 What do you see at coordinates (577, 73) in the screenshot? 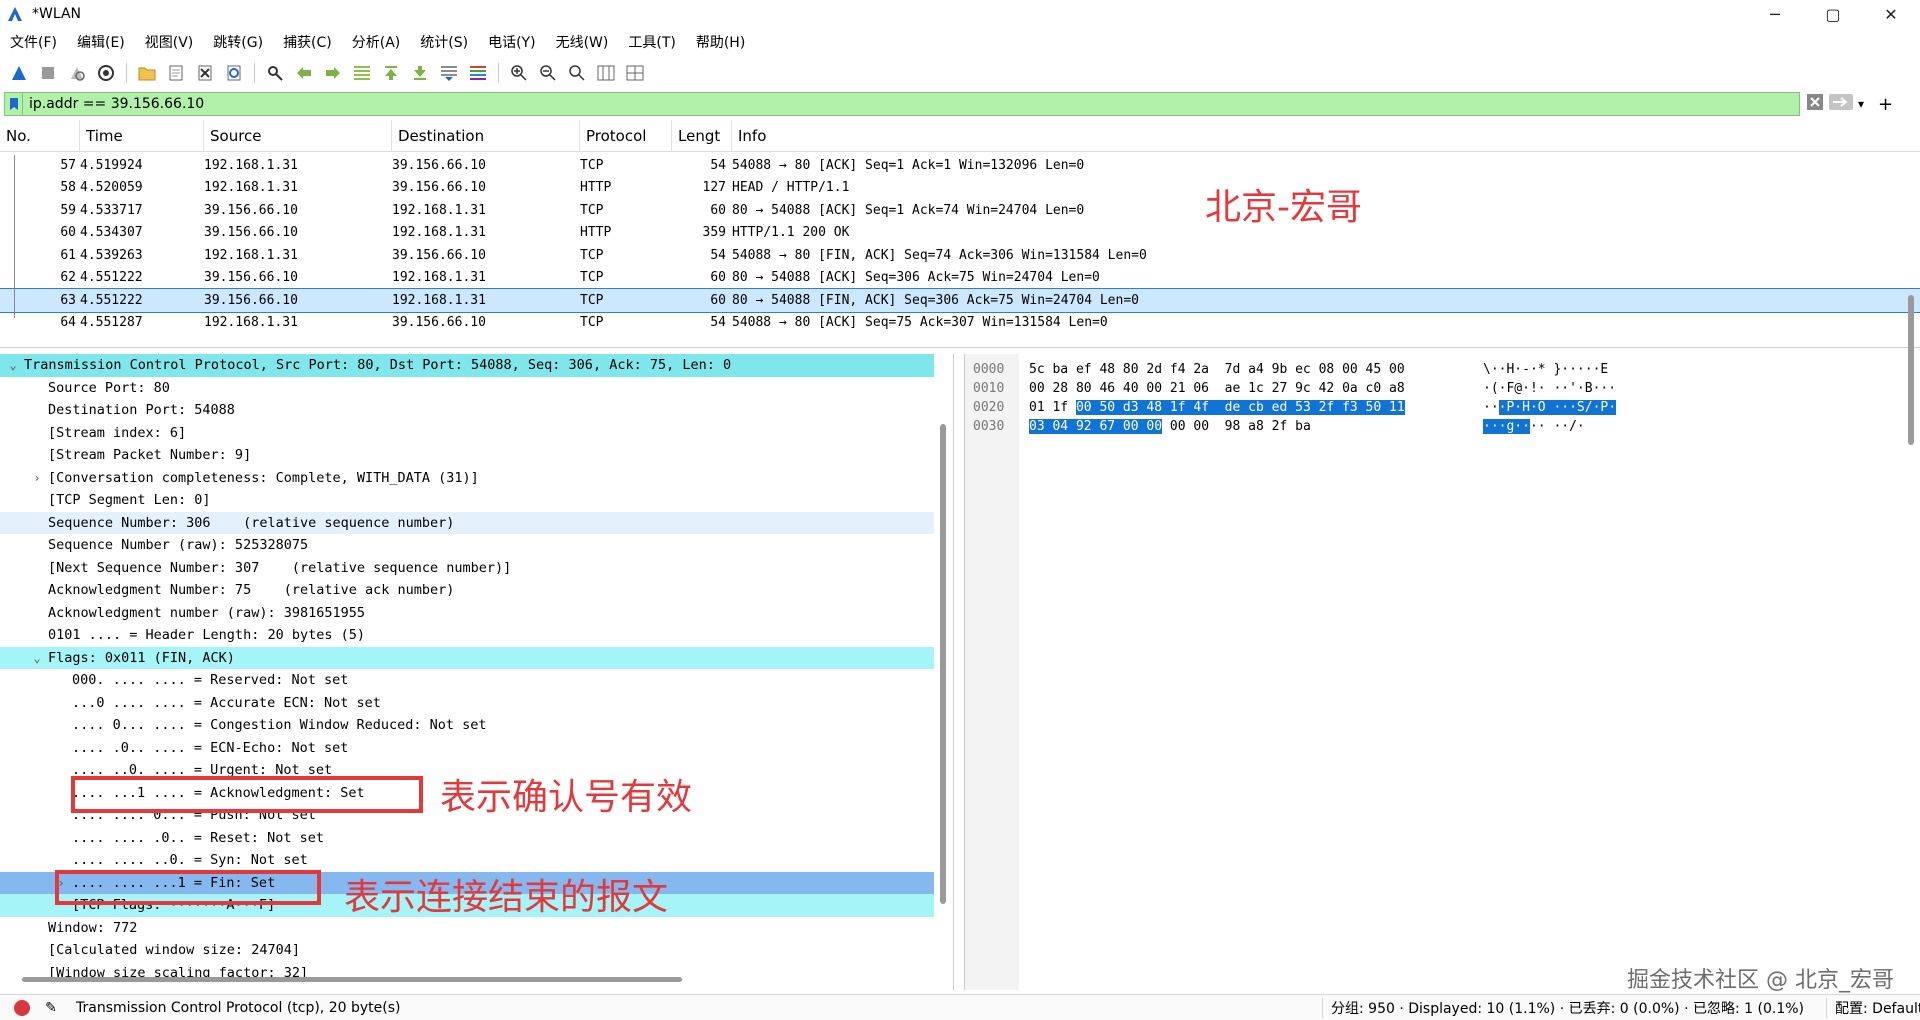
I see `normal-size-icon` at bounding box center [577, 73].